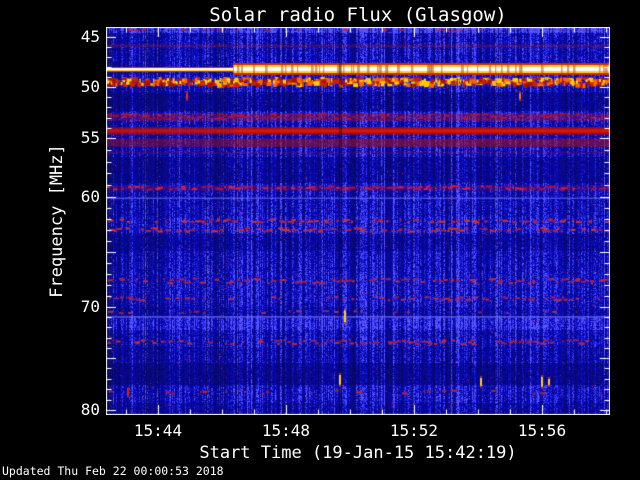  Describe the element at coordinates (158, 430) in the screenshot. I see `x-tick-label: 15:44` at that location.